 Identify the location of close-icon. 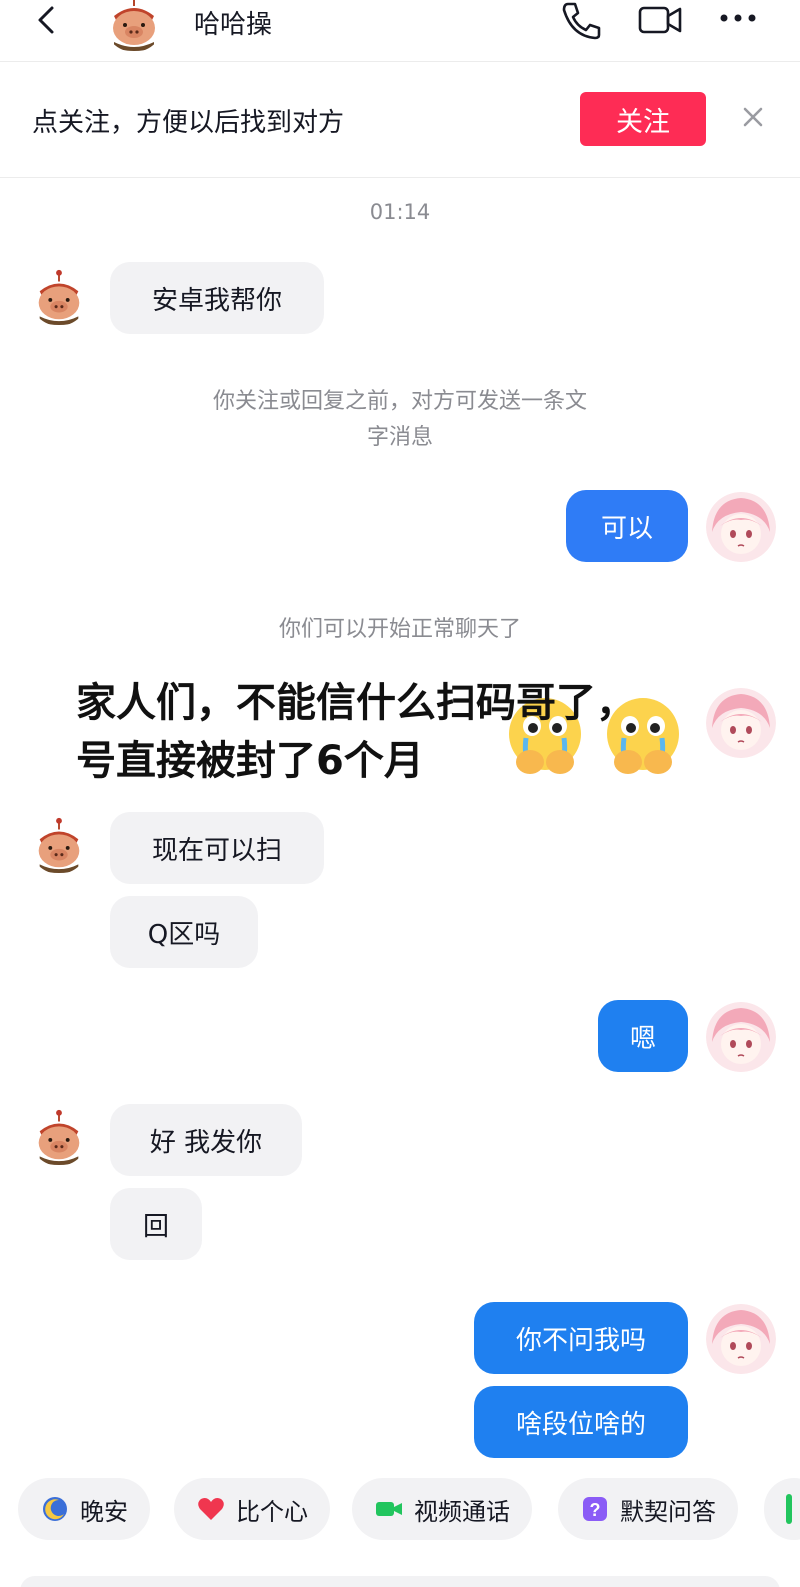
(753, 117).